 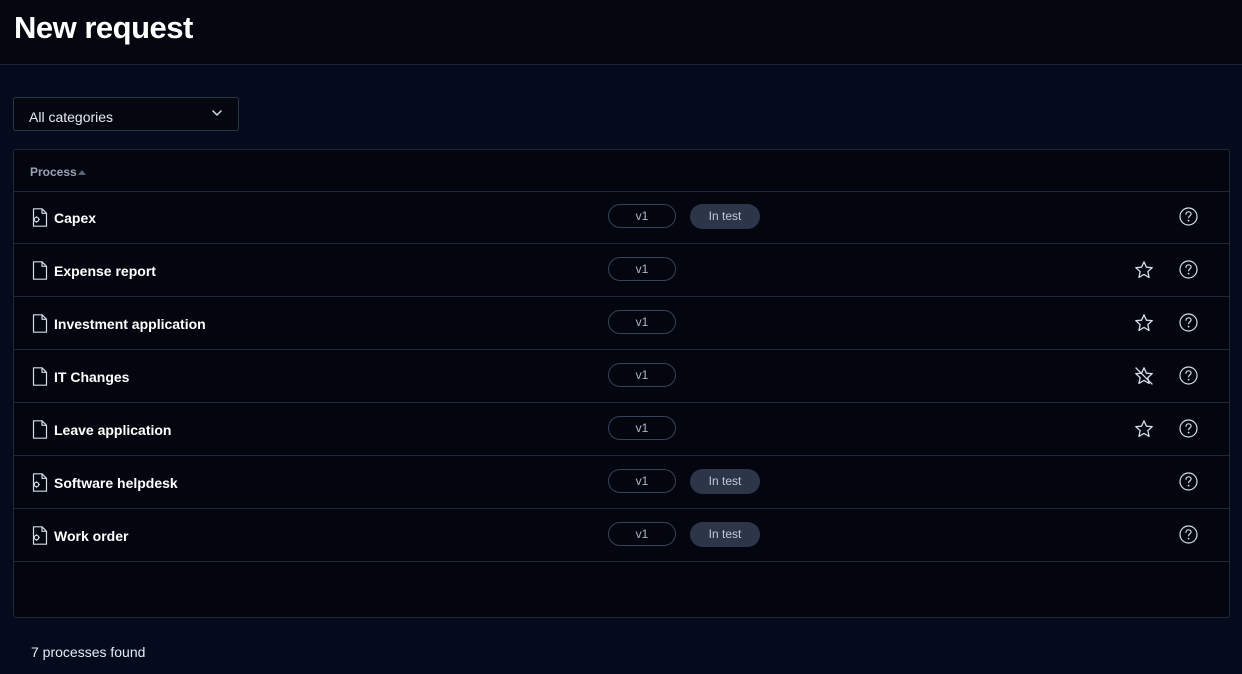 I want to click on process-name: IT Changes, so click(x=91, y=377).